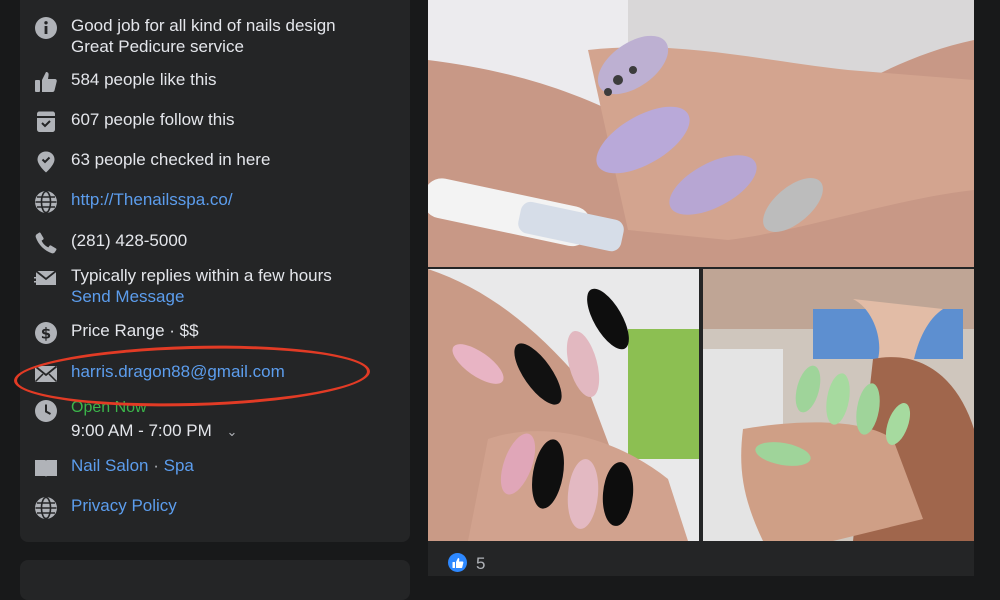  Describe the element at coordinates (46, 468) in the screenshot. I see `category-icon` at that location.